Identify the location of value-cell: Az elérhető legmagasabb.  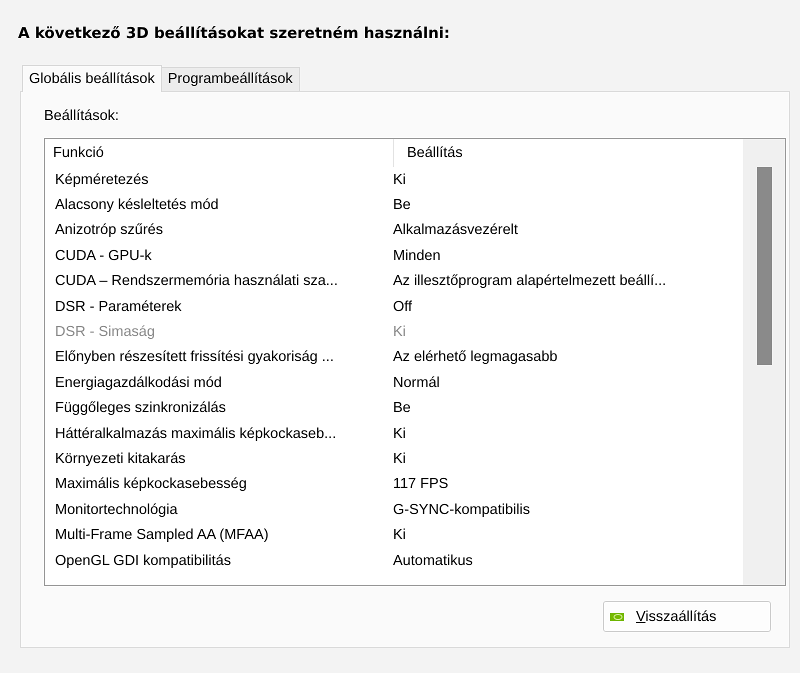
(473, 357).